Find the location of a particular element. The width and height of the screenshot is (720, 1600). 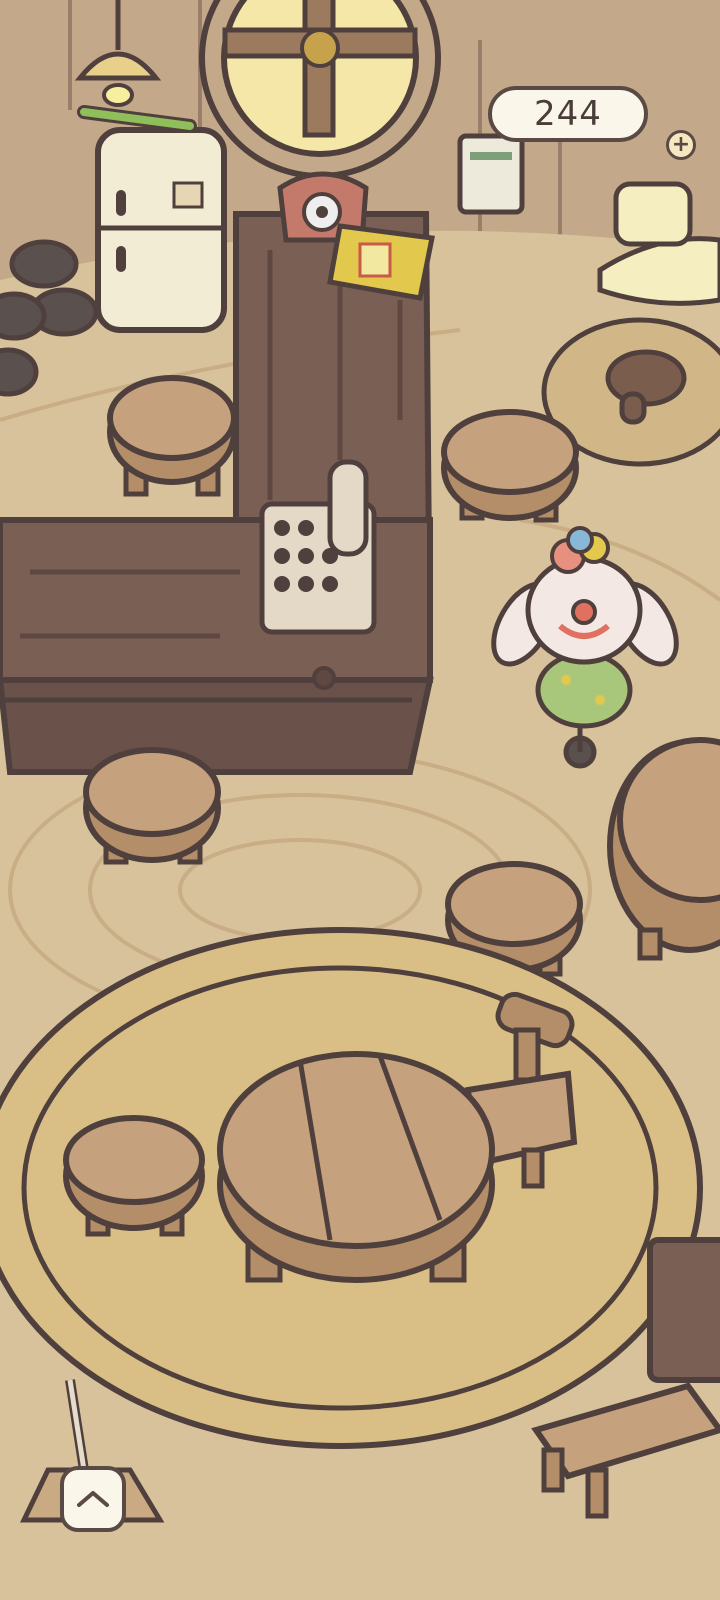

coin-count-value: 244 is located at coordinates (568, 114).